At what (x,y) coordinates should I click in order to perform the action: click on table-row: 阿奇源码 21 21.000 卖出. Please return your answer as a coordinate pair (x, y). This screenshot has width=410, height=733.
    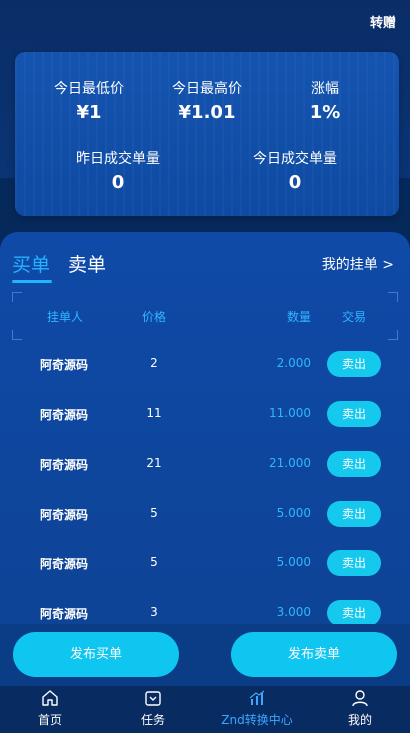
    Looking at the image, I should click on (205, 464).